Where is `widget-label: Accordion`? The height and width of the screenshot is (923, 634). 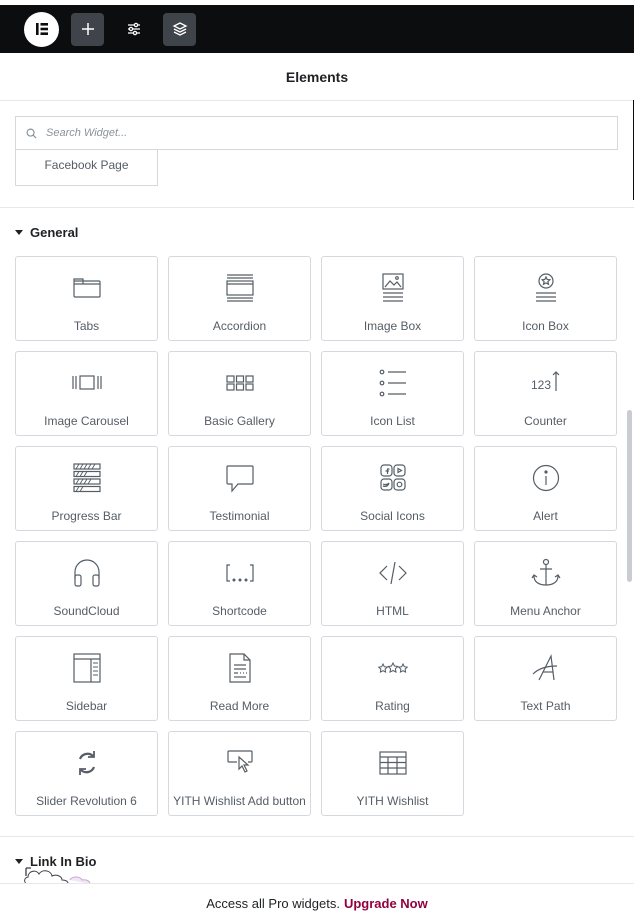 widget-label: Accordion is located at coordinates (239, 326).